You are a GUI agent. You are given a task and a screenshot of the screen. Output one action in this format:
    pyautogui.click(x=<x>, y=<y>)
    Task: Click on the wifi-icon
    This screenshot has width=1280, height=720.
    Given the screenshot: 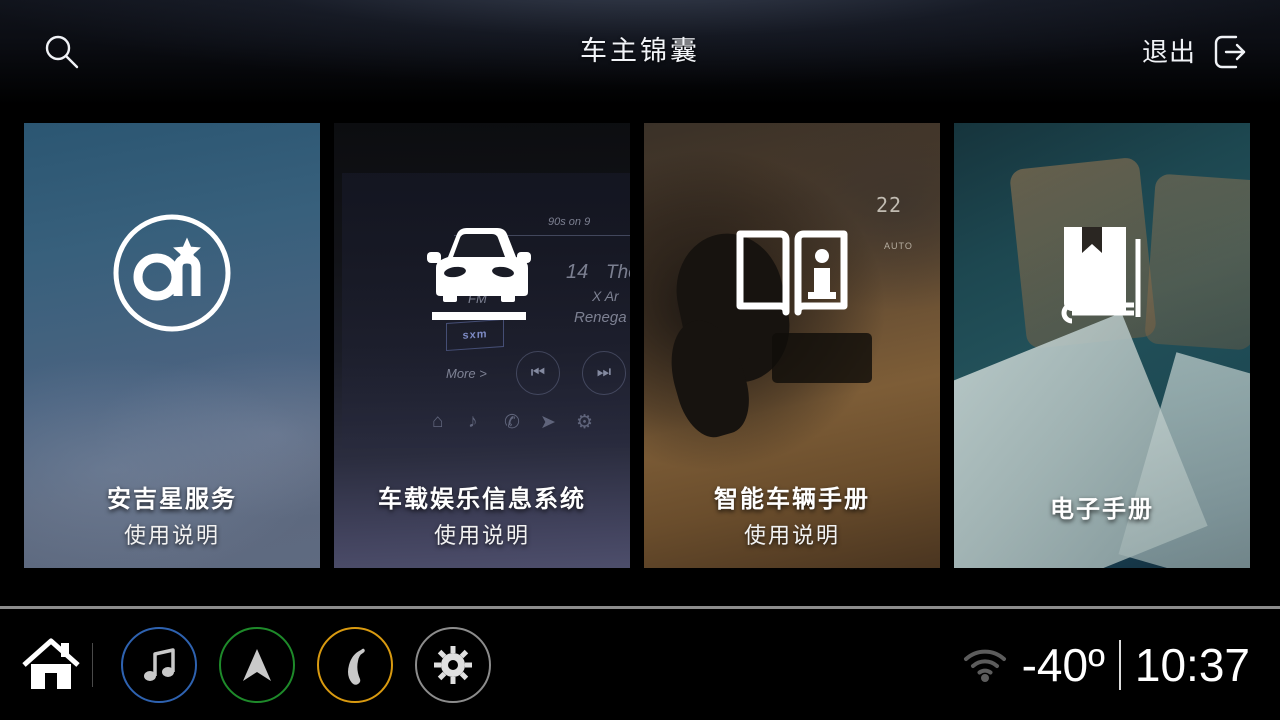 What is the action you would take?
    pyautogui.click(x=984, y=665)
    